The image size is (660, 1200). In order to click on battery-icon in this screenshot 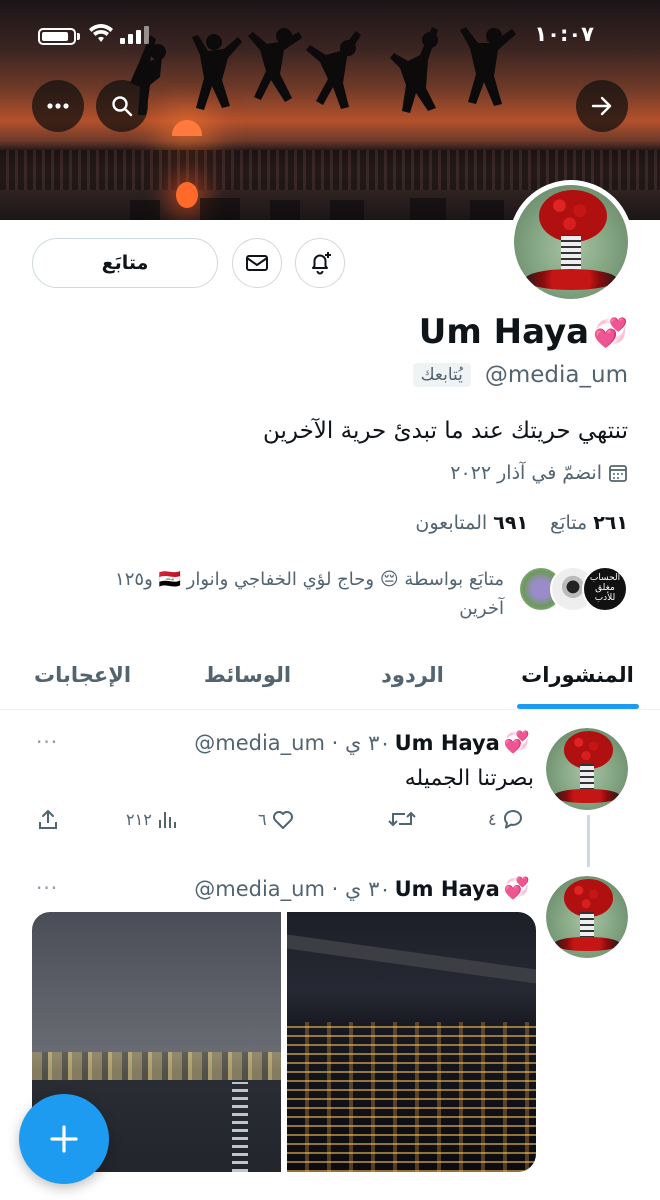, I will do `click(57, 36)`.